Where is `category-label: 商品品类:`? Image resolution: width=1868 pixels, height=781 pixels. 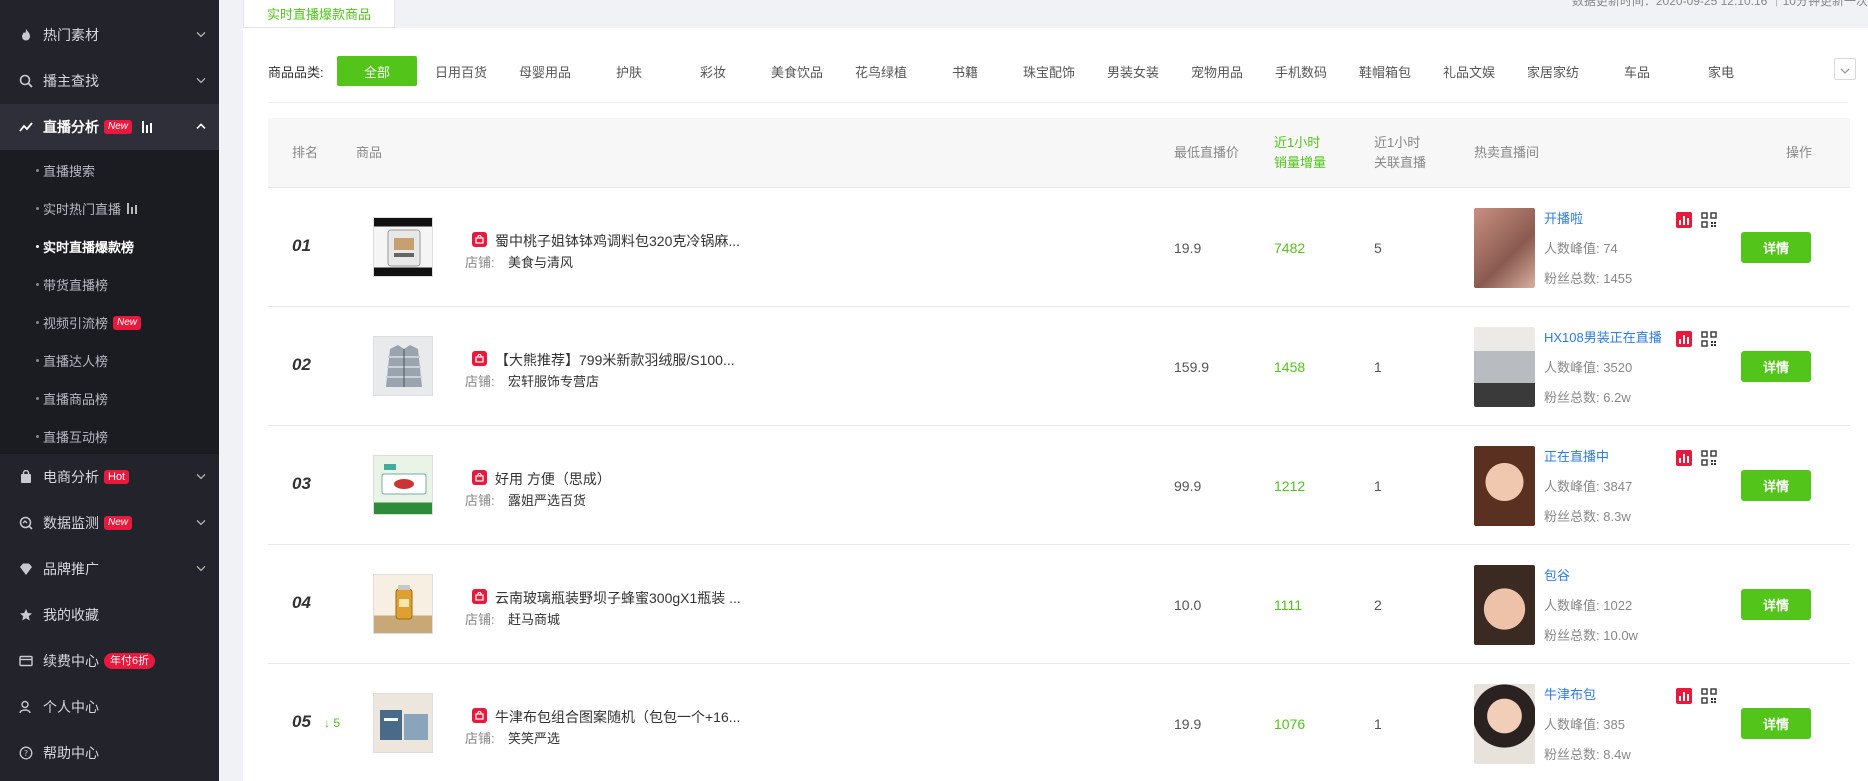
category-label: 商品品类: is located at coordinates (296, 72).